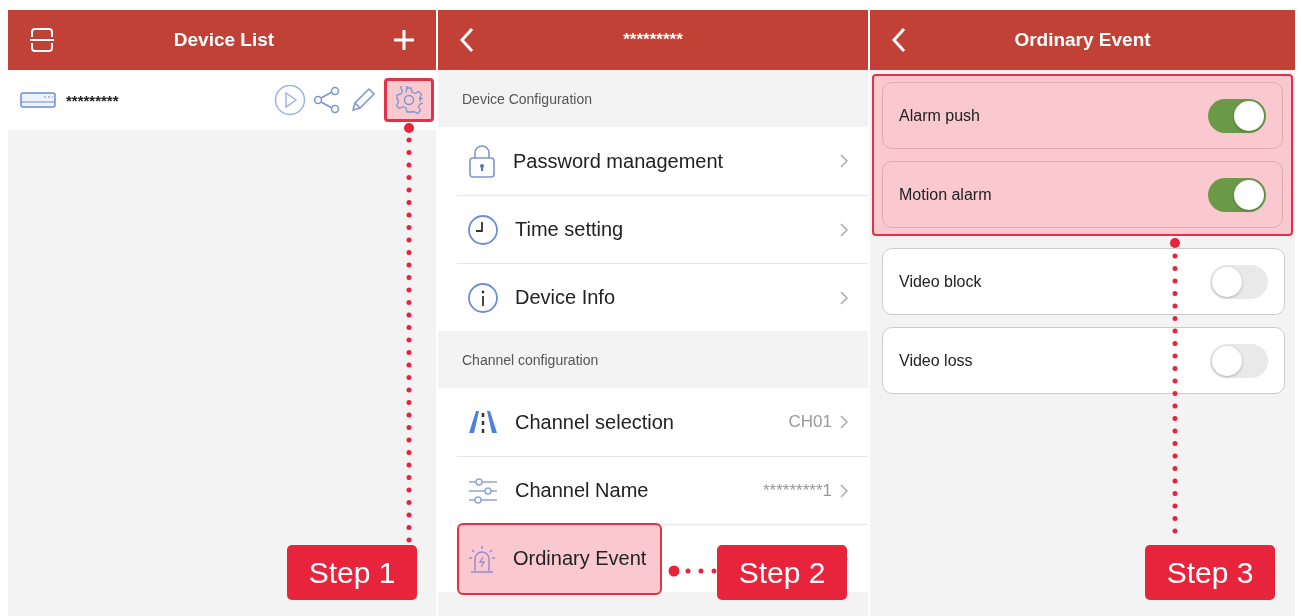  I want to click on clock-icon, so click(483, 229).